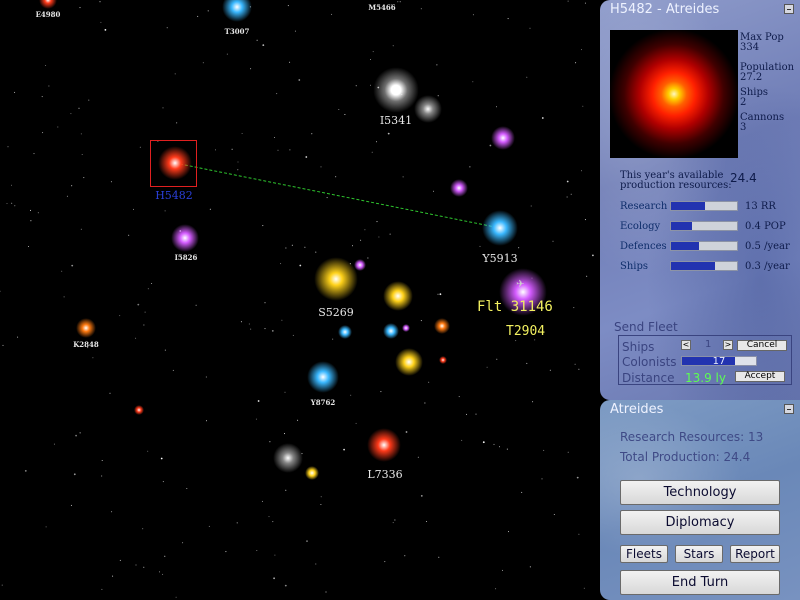  I want to click on ships-increment-button: >, so click(728, 345).